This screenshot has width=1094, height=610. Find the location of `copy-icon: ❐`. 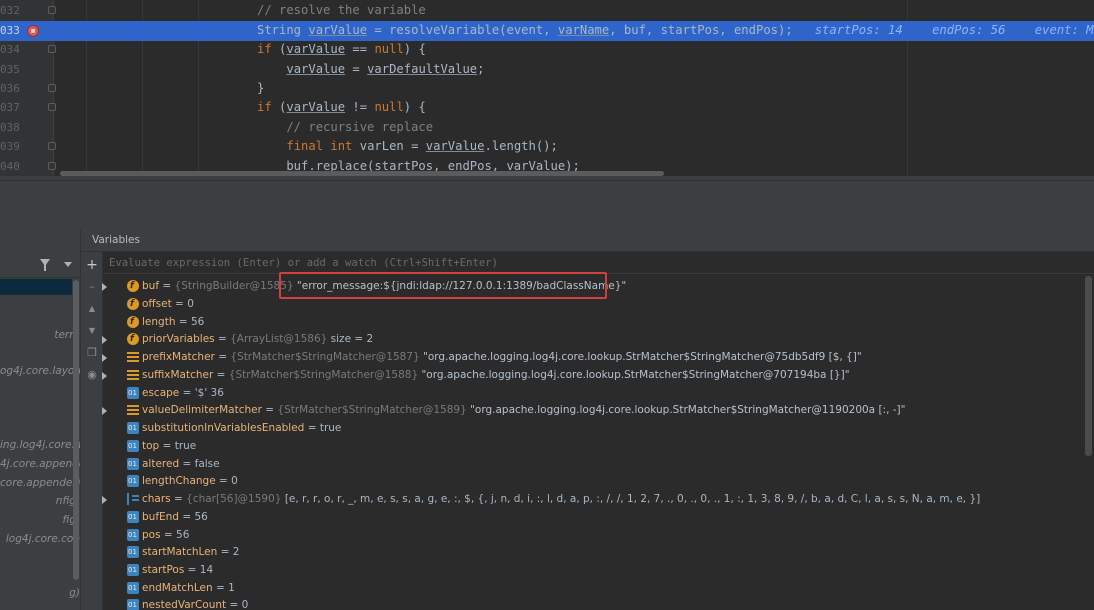

copy-icon: ❐ is located at coordinates (92, 353).